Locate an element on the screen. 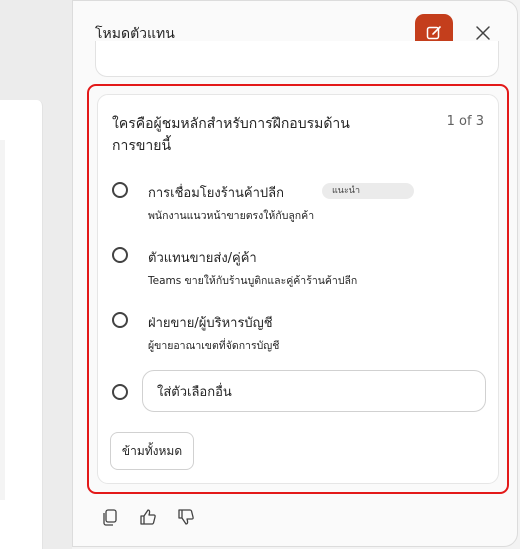 This screenshot has height=549, width=520. question-counter: 1 of 3 is located at coordinates (465, 121).